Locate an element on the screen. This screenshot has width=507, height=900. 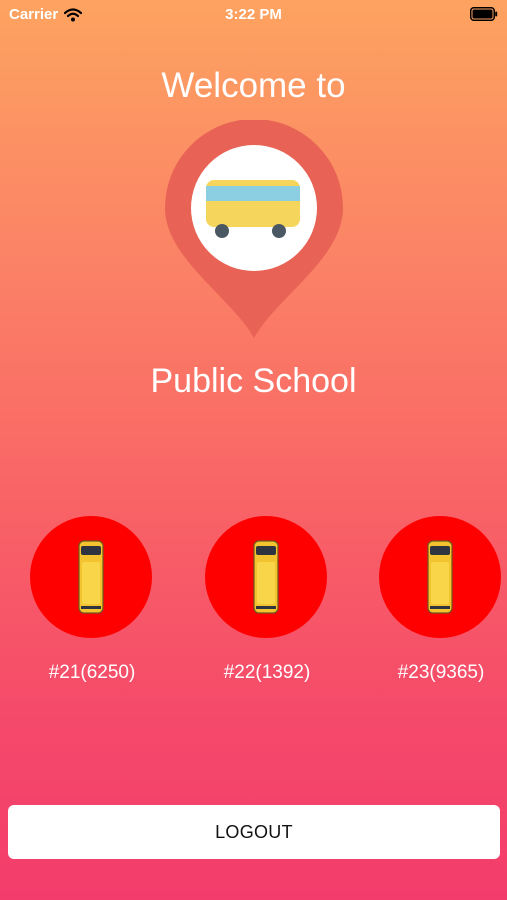
clock: 3:22 PM is located at coordinates (253, 14).